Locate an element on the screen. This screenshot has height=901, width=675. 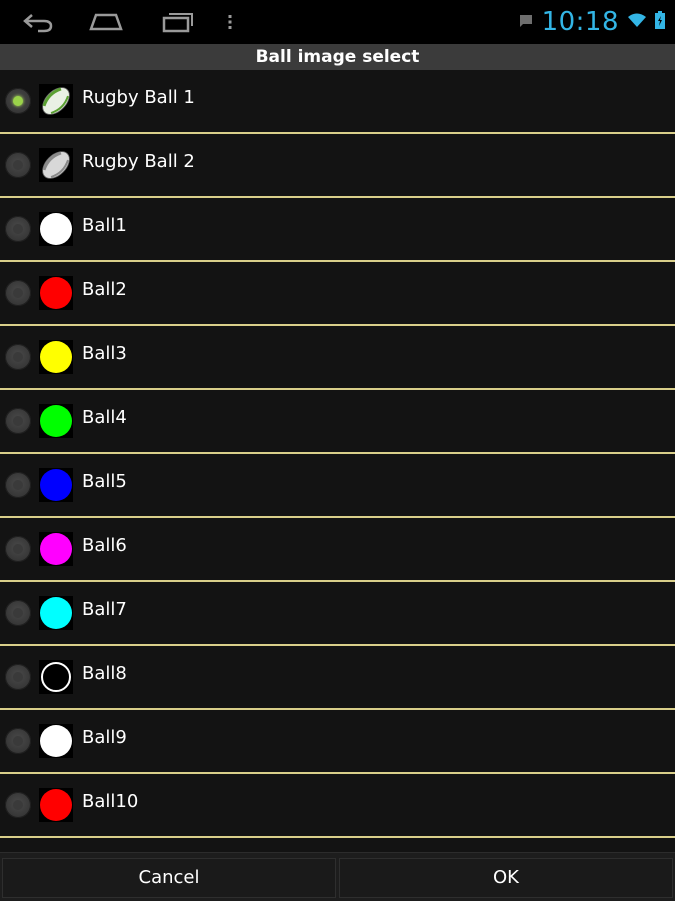
ok-button: OK is located at coordinates (506, 878).